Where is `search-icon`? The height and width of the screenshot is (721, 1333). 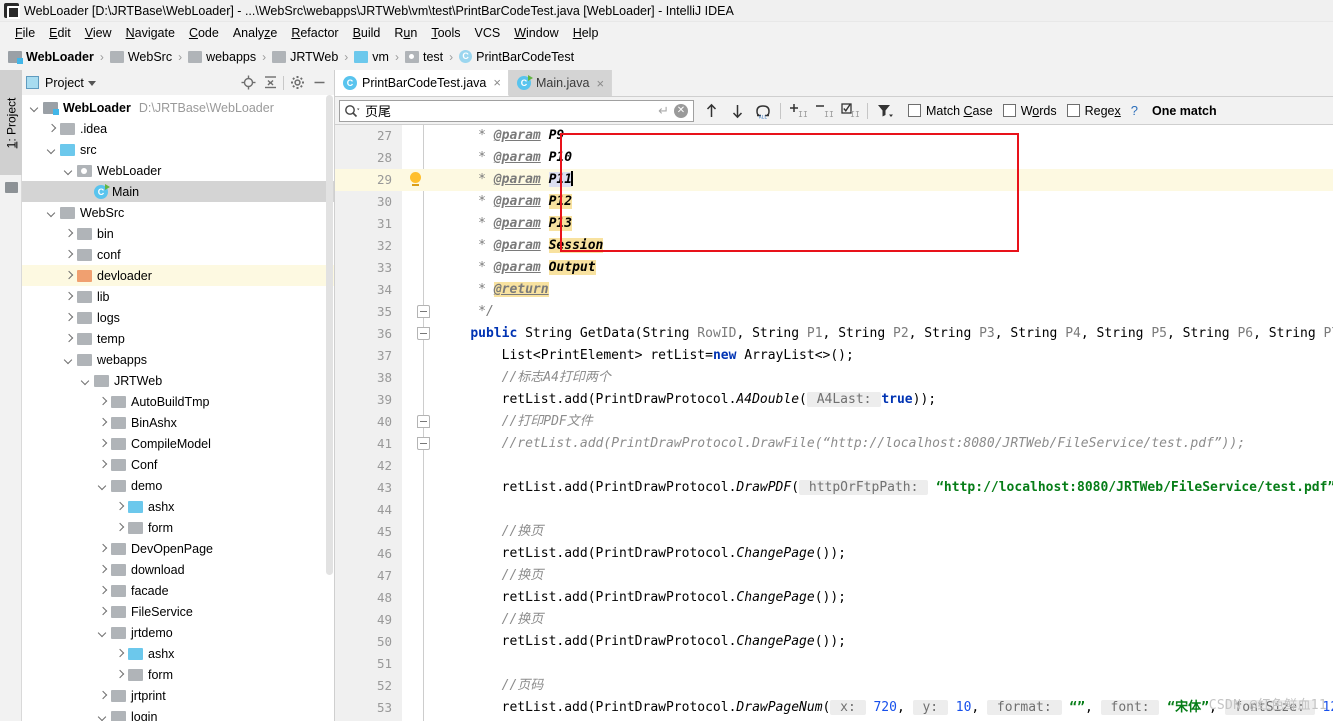
search-icon is located at coordinates (352, 111).